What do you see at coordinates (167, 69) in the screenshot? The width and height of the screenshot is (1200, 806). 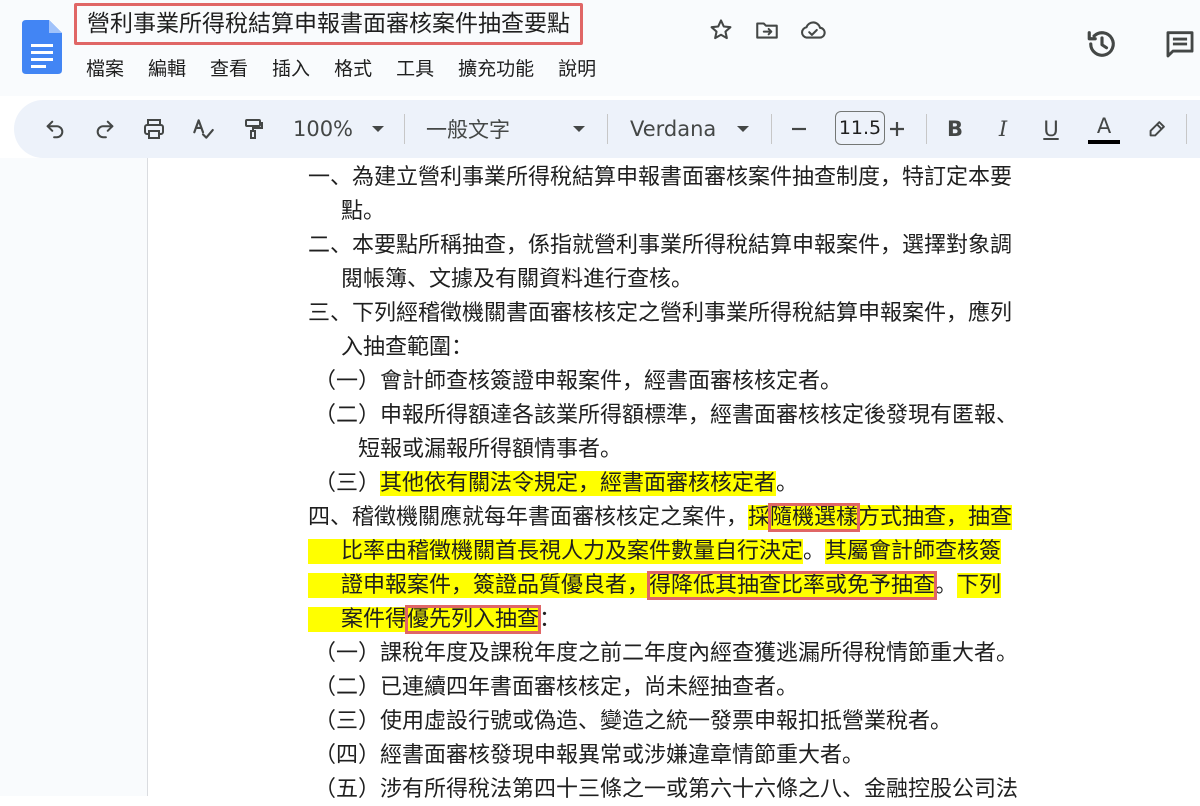 I see `menu-edit: 編輯` at bounding box center [167, 69].